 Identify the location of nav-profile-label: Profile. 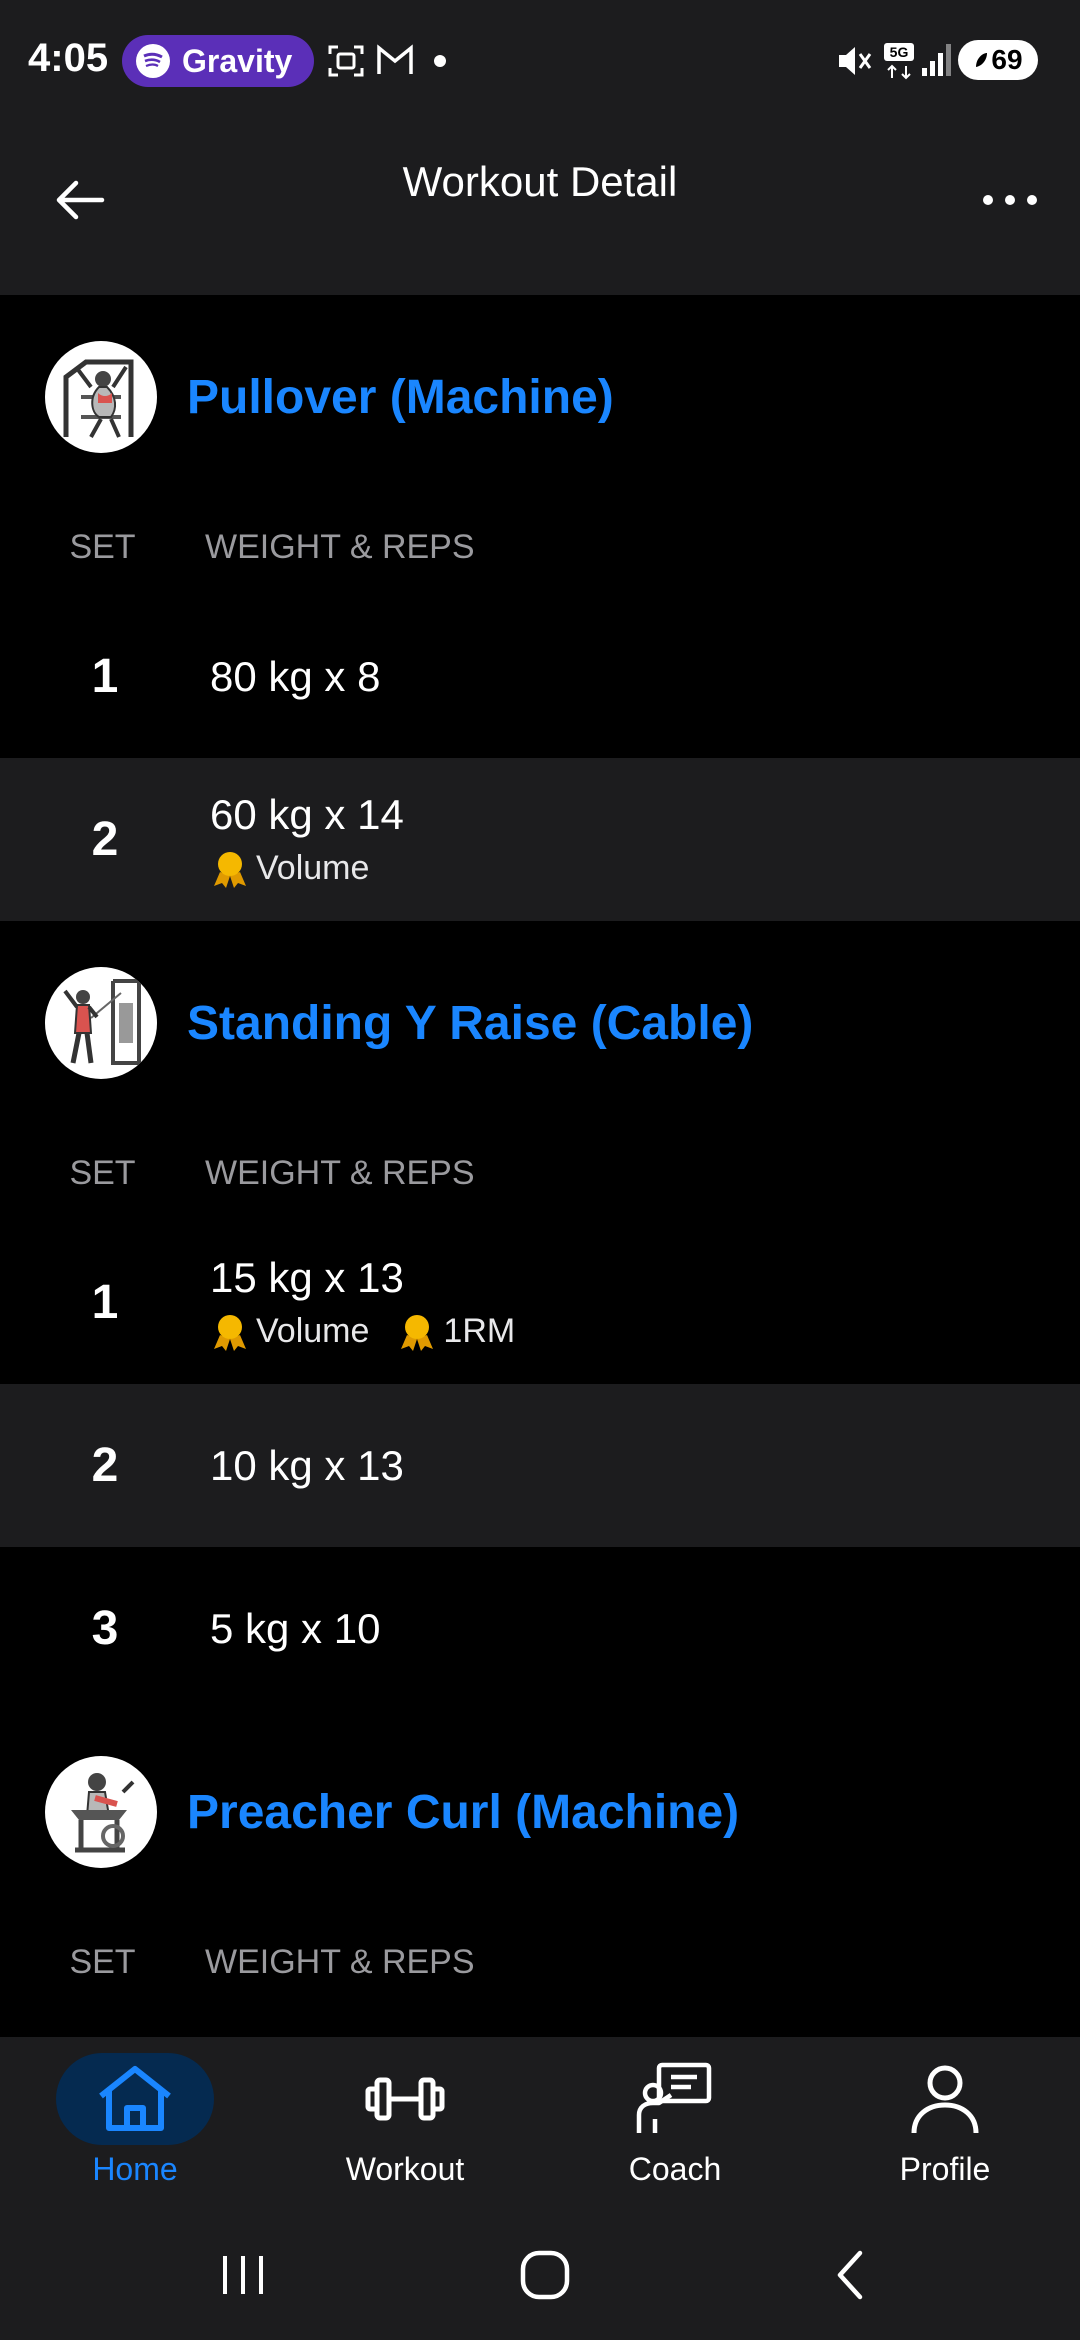
(945, 2169).